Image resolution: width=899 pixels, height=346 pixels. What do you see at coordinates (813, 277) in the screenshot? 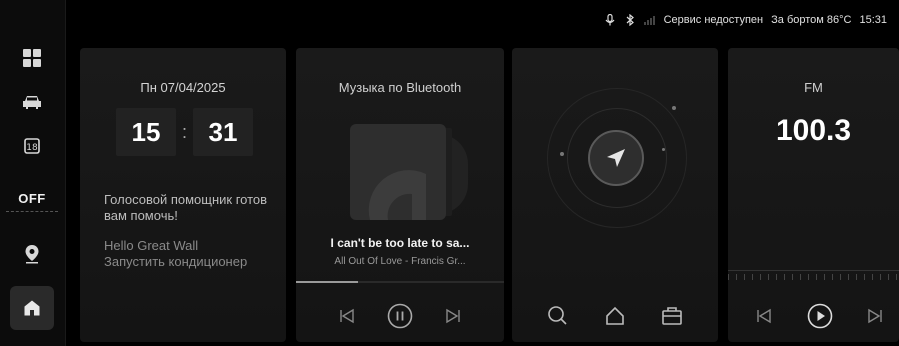
I see `frequency-scale-ticks` at bounding box center [813, 277].